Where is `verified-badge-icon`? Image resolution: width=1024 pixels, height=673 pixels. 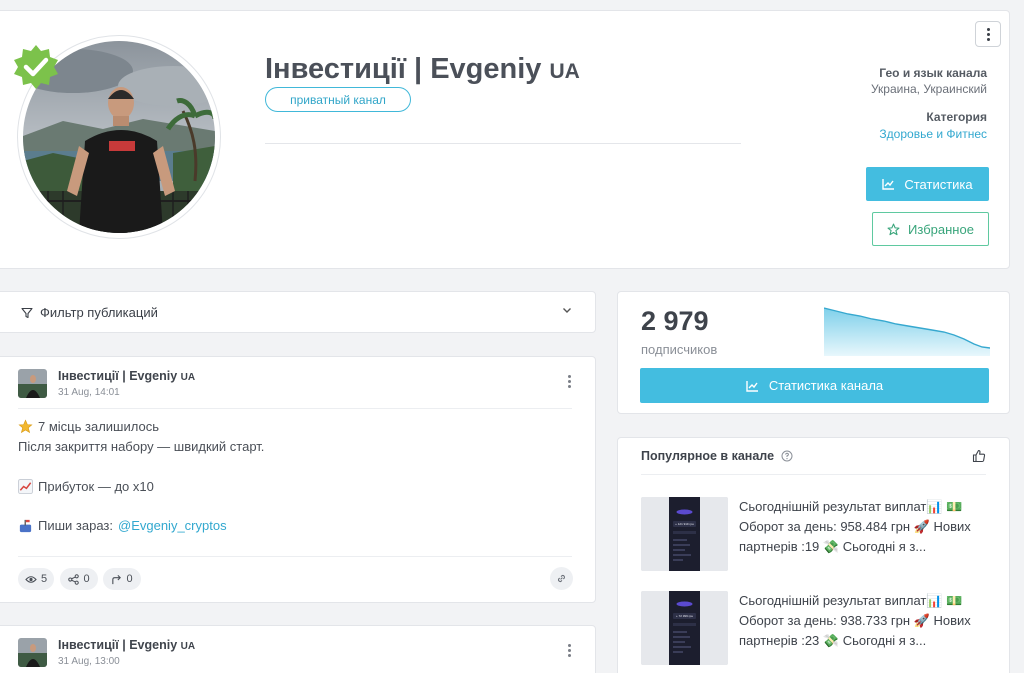 verified-badge-icon is located at coordinates (36, 67).